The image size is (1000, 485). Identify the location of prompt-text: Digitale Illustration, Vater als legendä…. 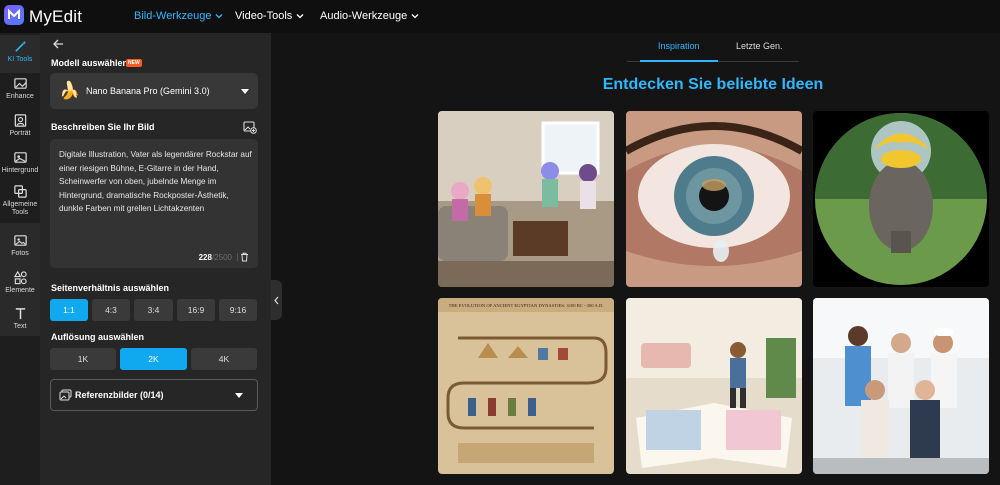
(155, 181).